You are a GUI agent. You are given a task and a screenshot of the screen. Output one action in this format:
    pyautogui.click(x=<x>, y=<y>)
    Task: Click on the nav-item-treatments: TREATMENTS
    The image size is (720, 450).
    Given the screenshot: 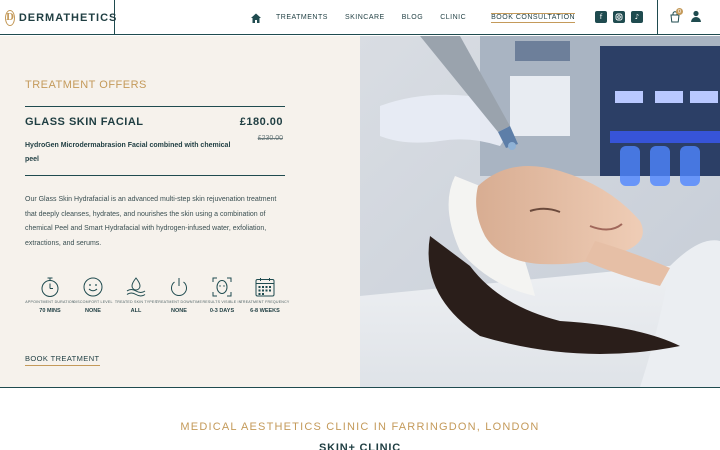 What is the action you would take?
    pyautogui.click(x=302, y=17)
    